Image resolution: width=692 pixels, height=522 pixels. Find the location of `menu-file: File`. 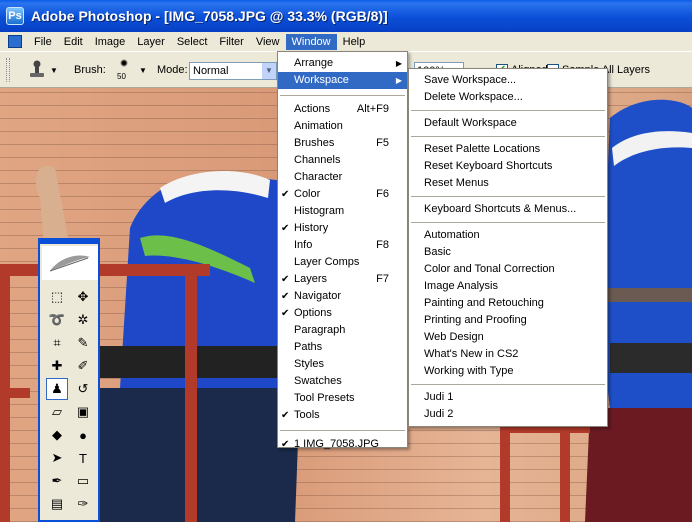

menu-file: File is located at coordinates (43, 42).